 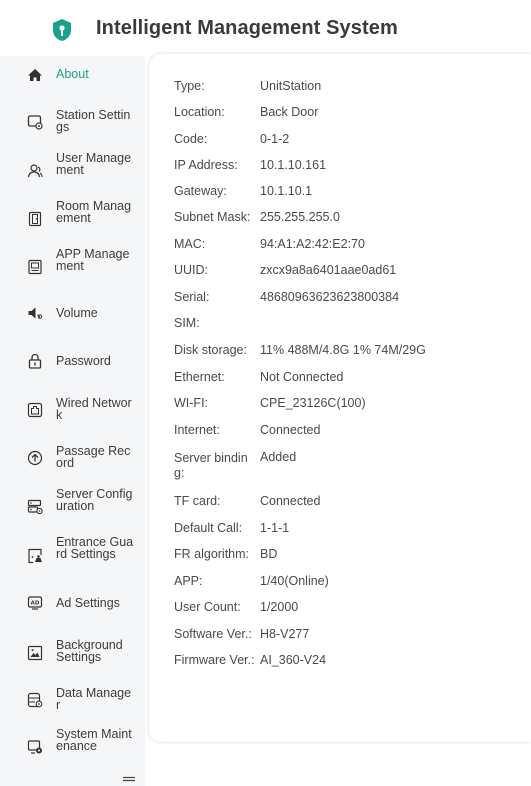 I want to click on info-value: 255.255.255.0, so click(x=300, y=217).